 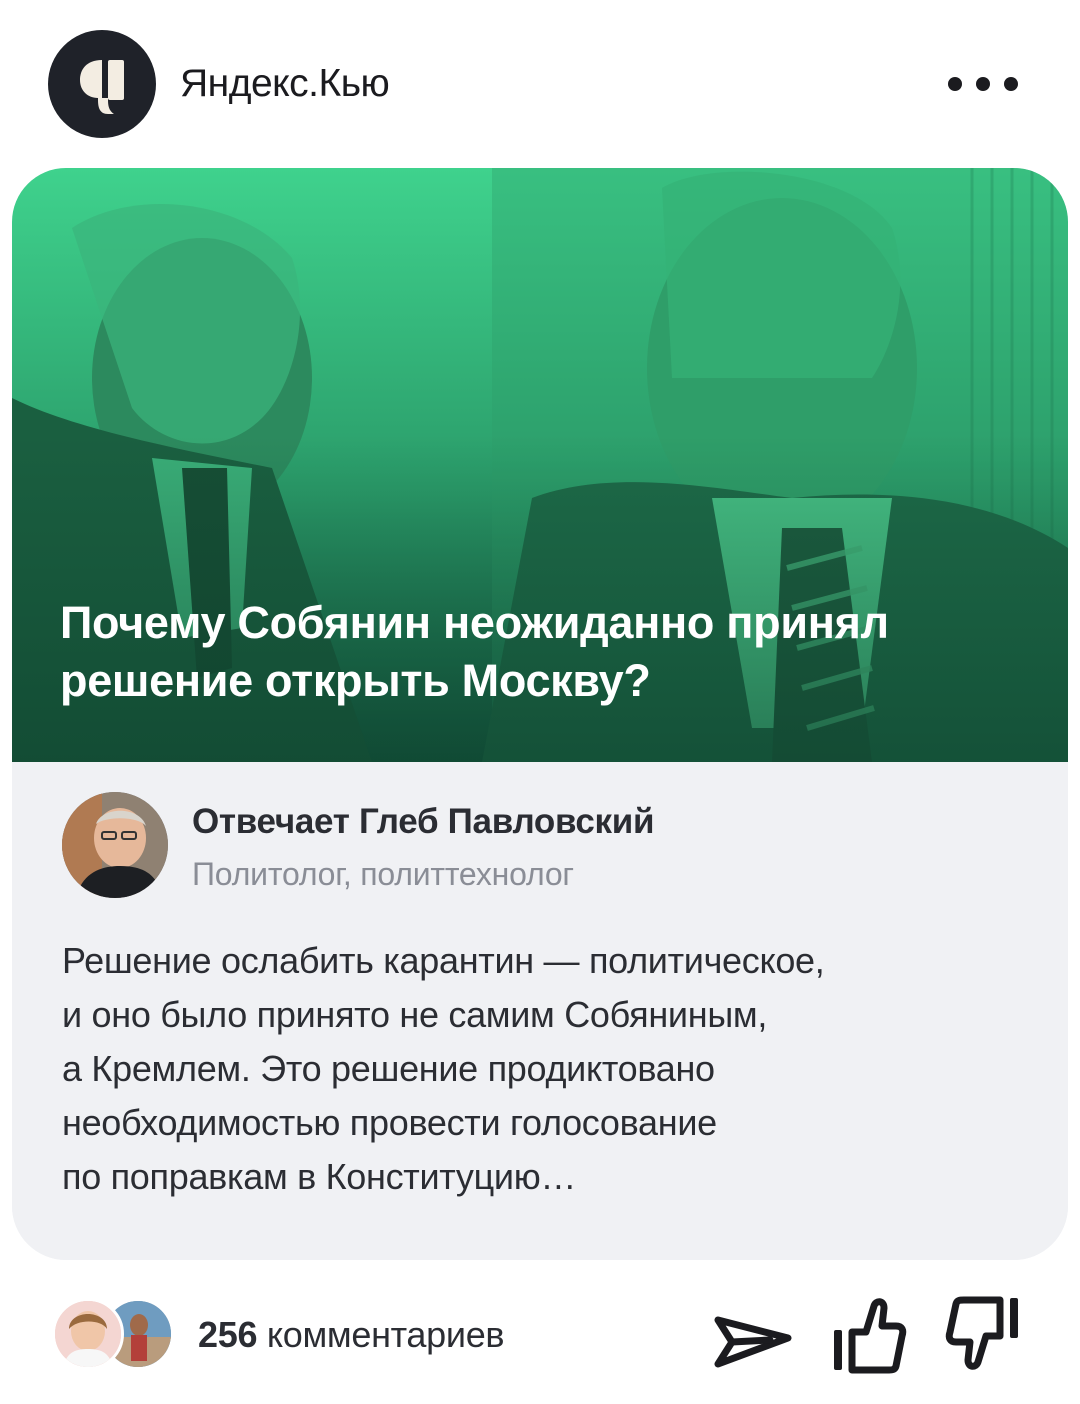 I want to click on brand-name: Яндекс.Кью, so click(x=285, y=84).